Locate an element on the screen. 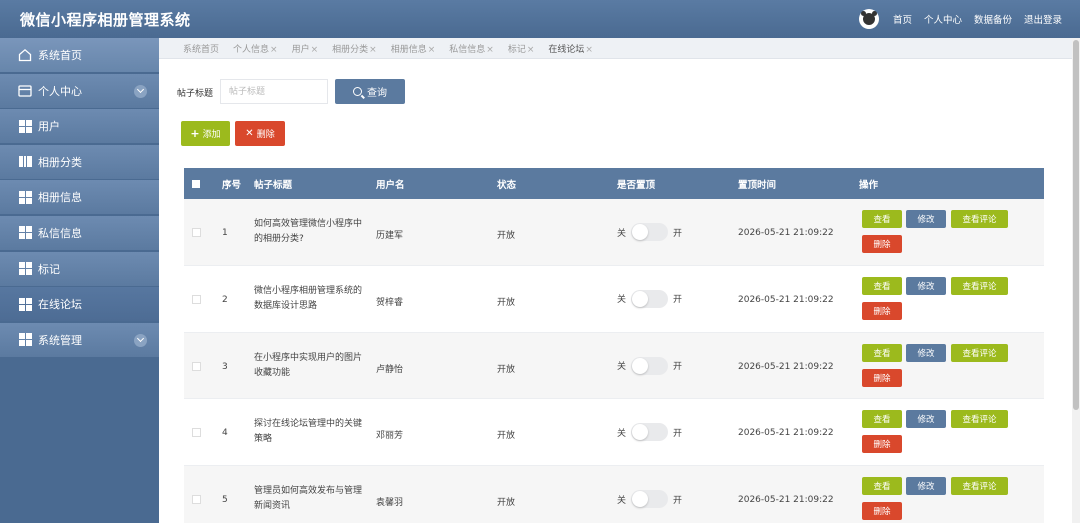 This screenshot has height=523, width=1080. row-title: 微信小程序相册管理系统的数据库设计思路 is located at coordinates (308, 298).